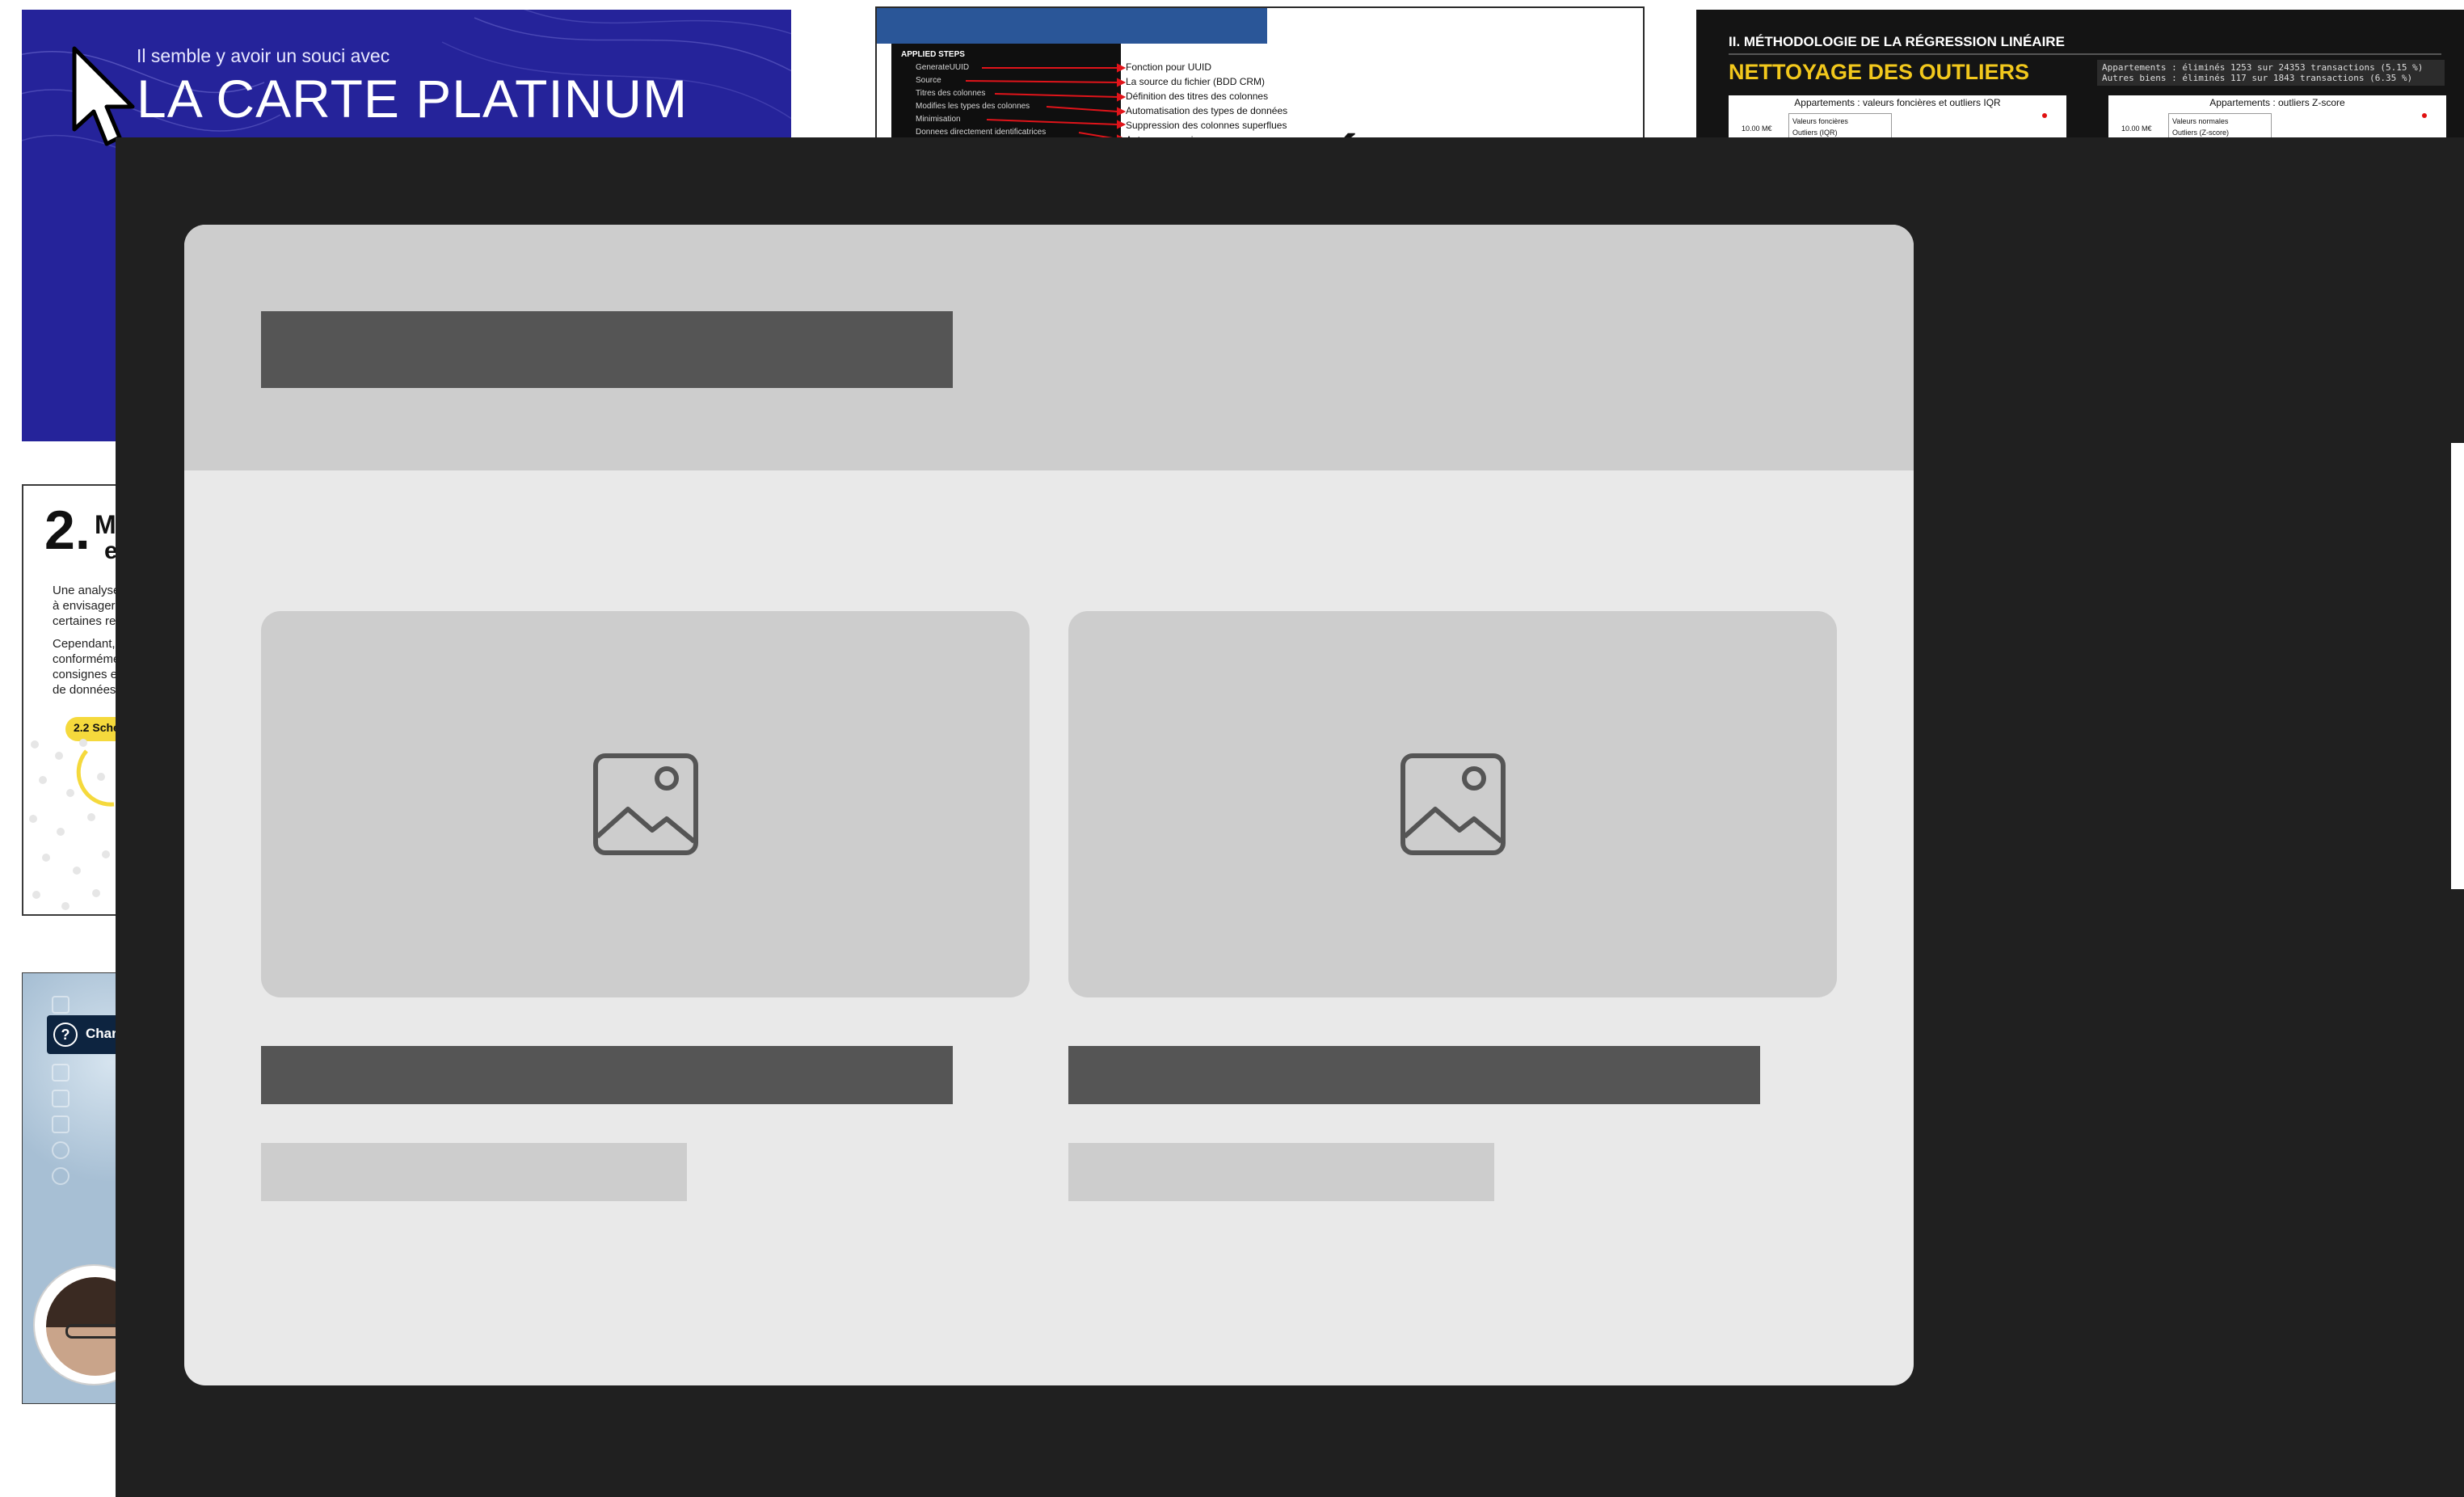 This screenshot has width=2464, height=1497. What do you see at coordinates (106, 524) in the screenshot?
I see `section-title: M` at bounding box center [106, 524].